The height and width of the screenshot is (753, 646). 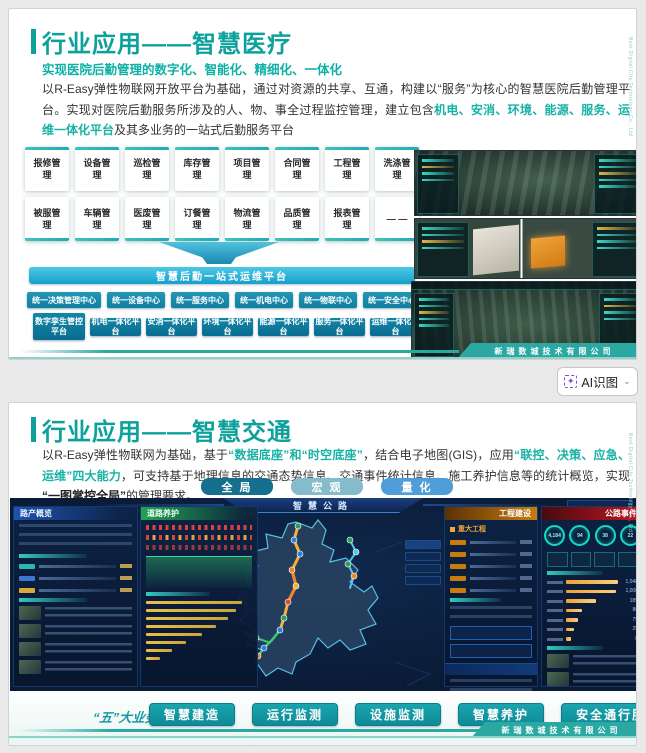 What do you see at coordinates (496, 250) in the screenshot?
I see `white-building` at bounding box center [496, 250].